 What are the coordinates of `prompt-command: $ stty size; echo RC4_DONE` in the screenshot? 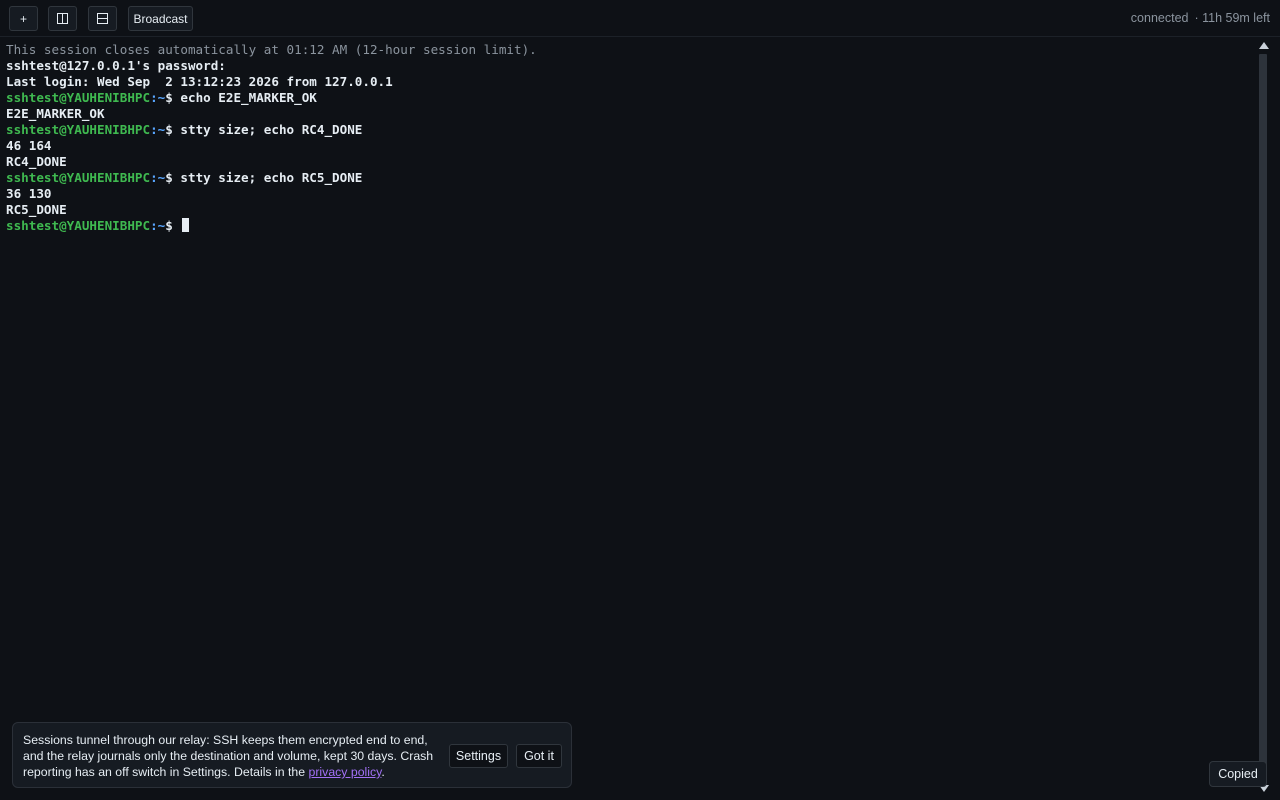 It's located at (264, 129).